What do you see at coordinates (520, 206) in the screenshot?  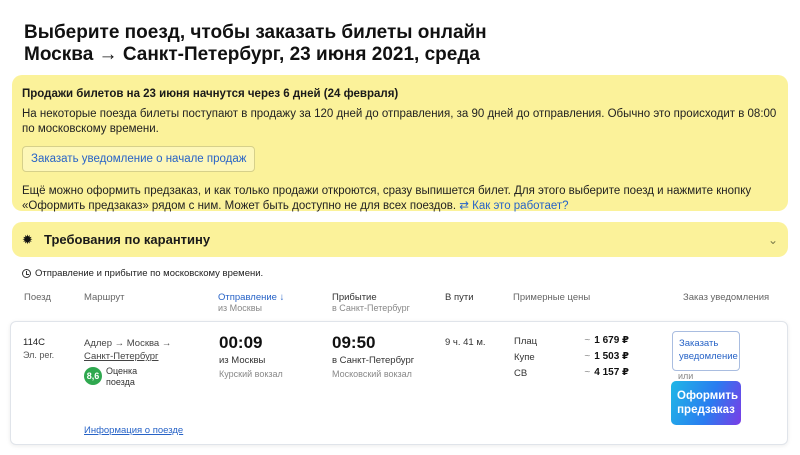 I see `how-it-works-label: Как это работает?` at bounding box center [520, 206].